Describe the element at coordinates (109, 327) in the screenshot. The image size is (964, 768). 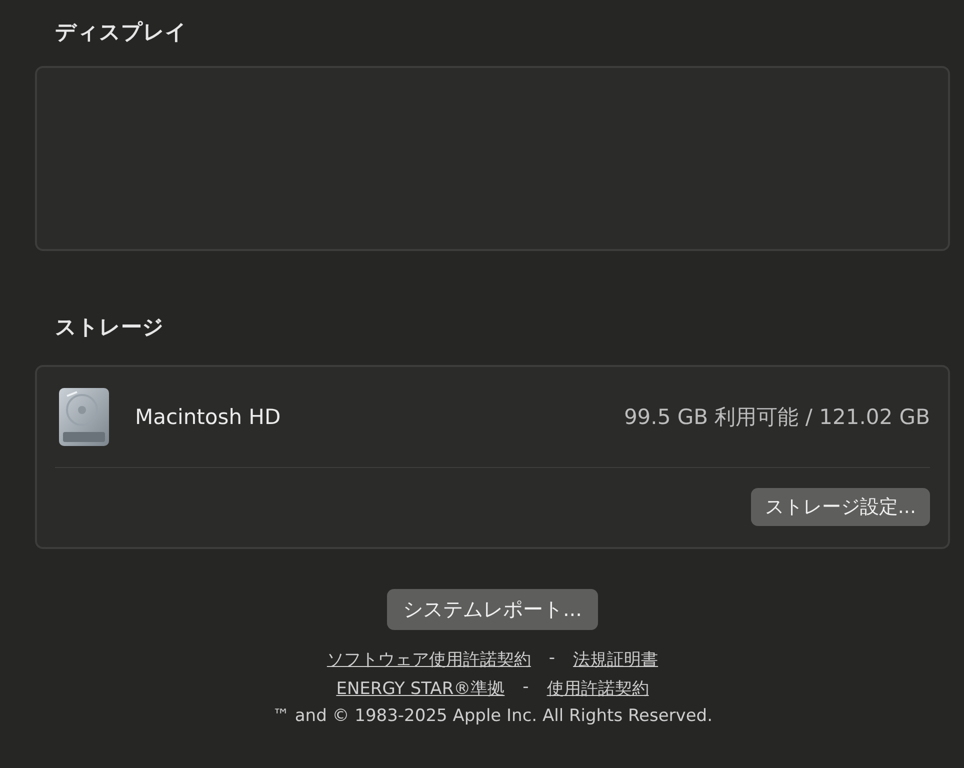
I see `section-heading: ストレージ` at that location.